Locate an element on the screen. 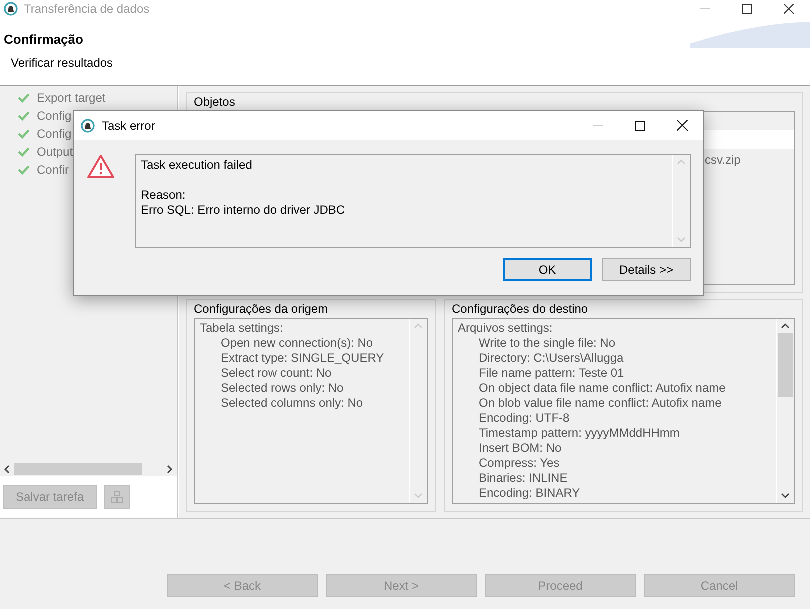 Image resolution: width=810 pixels, height=609 pixels. dialog-title: Task error is located at coordinates (129, 125).